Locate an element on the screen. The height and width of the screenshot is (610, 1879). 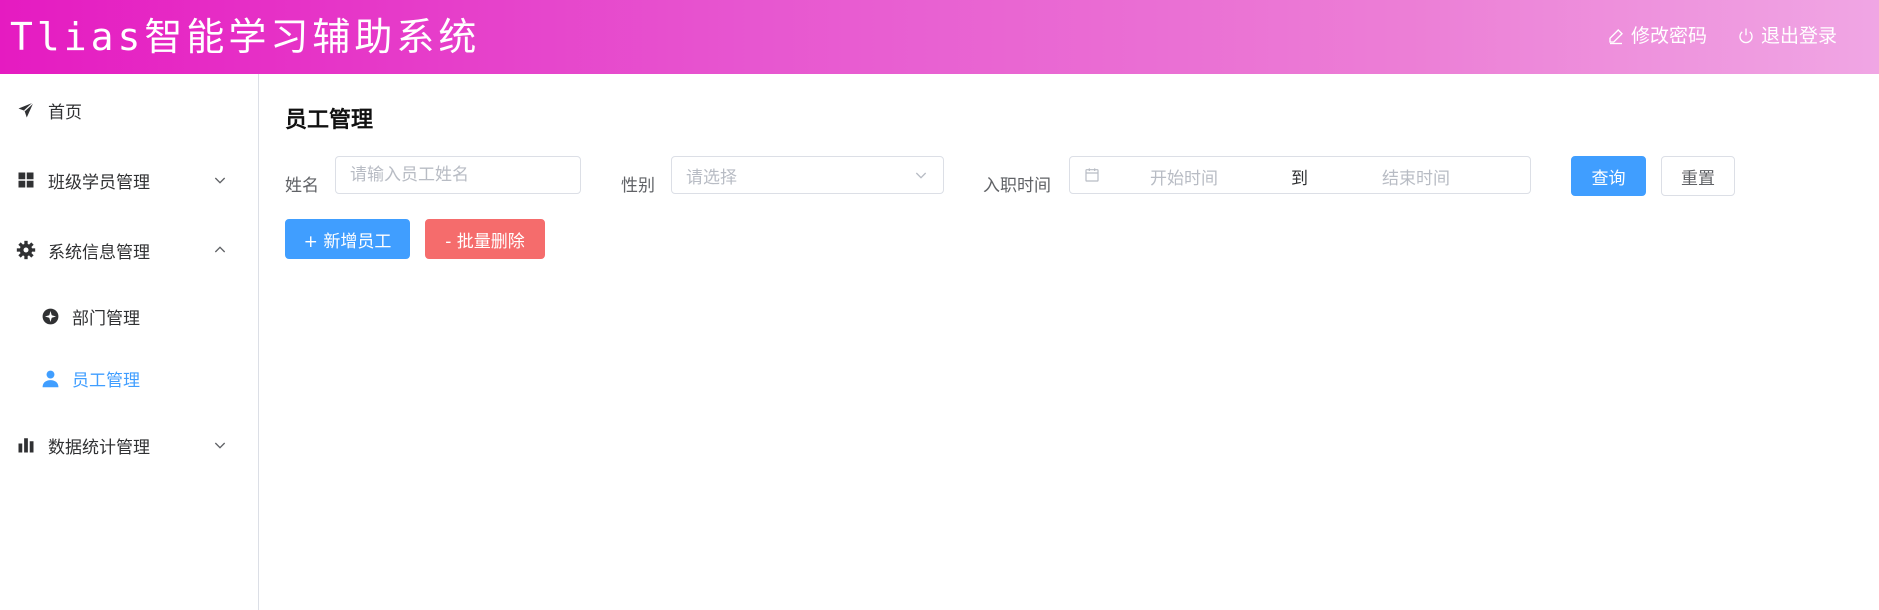
gender-select: 请选择 is located at coordinates (807, 175).